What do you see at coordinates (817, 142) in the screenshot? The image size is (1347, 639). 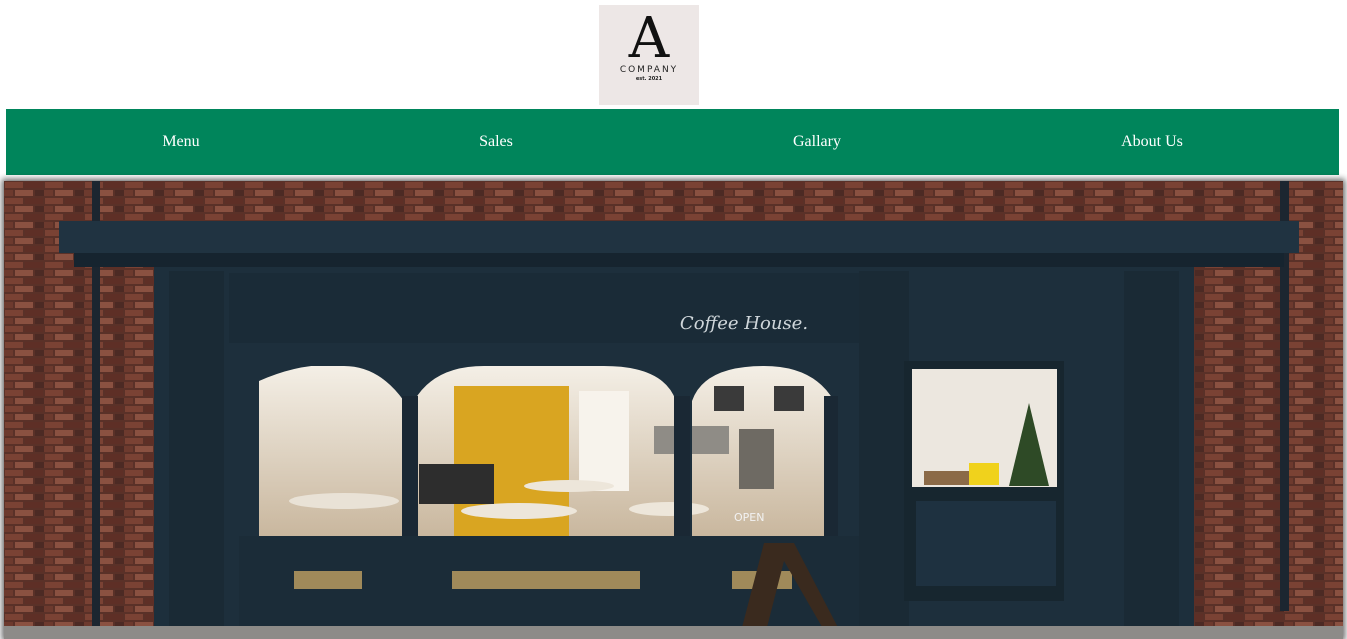 I see `nav-item-gallery: Gallary` at bounding box center [817, 142].